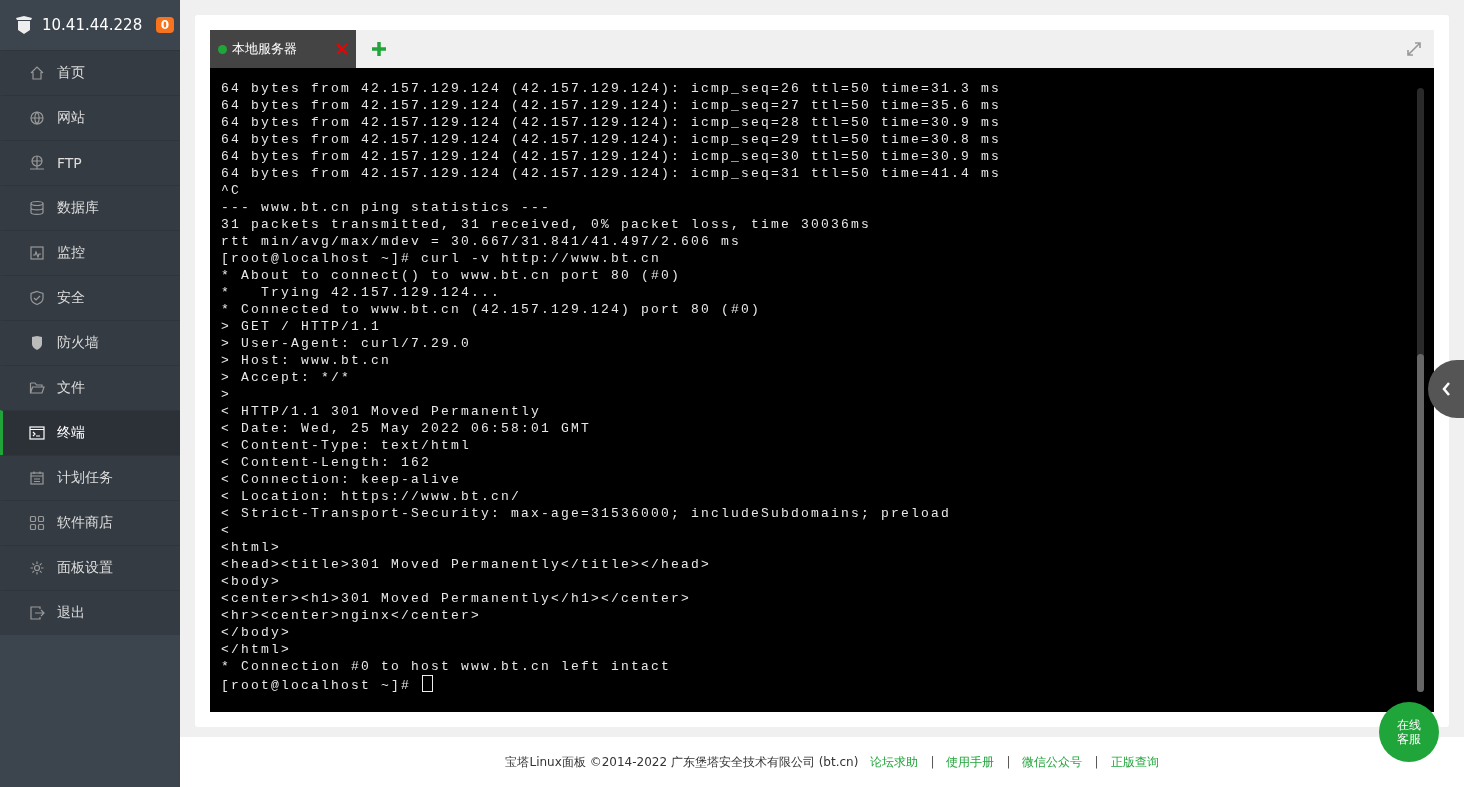 The width and height of the screenshot is (1464, 787). Describe the element at coordinates (612, 122) in the screenshot. I see `terminal-line: 64 bytes from 42.157.129.124 (42.157.129.124): icmp_seq=28 ttl=50 time=30.9 ms` at that location.